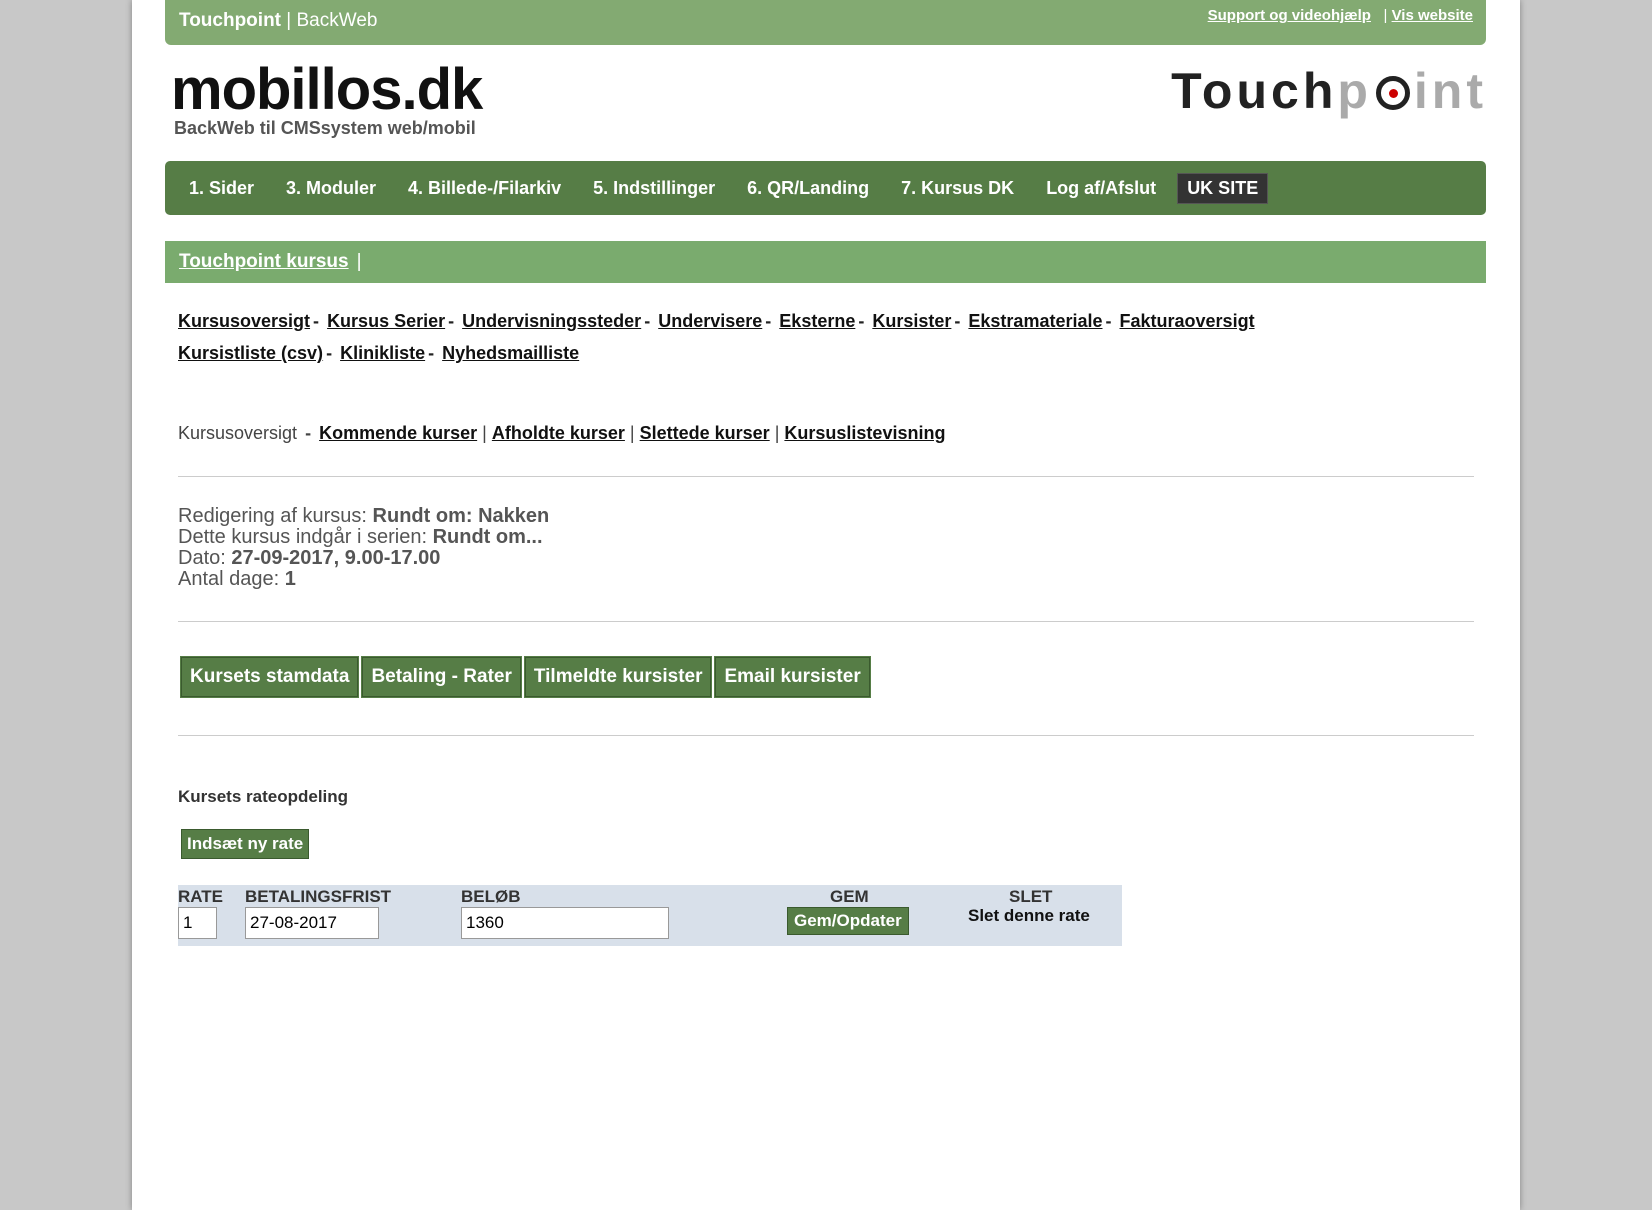 The image size is (1652, 1210). What do you see at coordinates (1029, 916) in the screenshot?
I see `slet-rate-link: Slet denne rate` at bounding box center [1029, 916].